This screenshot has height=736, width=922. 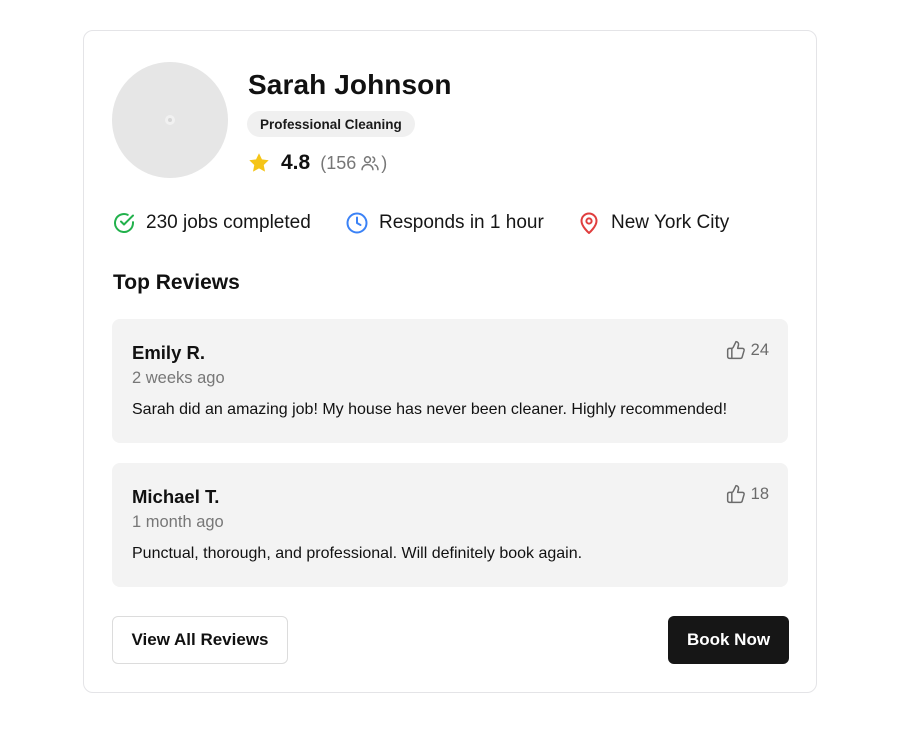 What do you see at coordinates (296, 162) in the screenshot?
I see `rating-value: 4.8` at bounding box center [296, 162].